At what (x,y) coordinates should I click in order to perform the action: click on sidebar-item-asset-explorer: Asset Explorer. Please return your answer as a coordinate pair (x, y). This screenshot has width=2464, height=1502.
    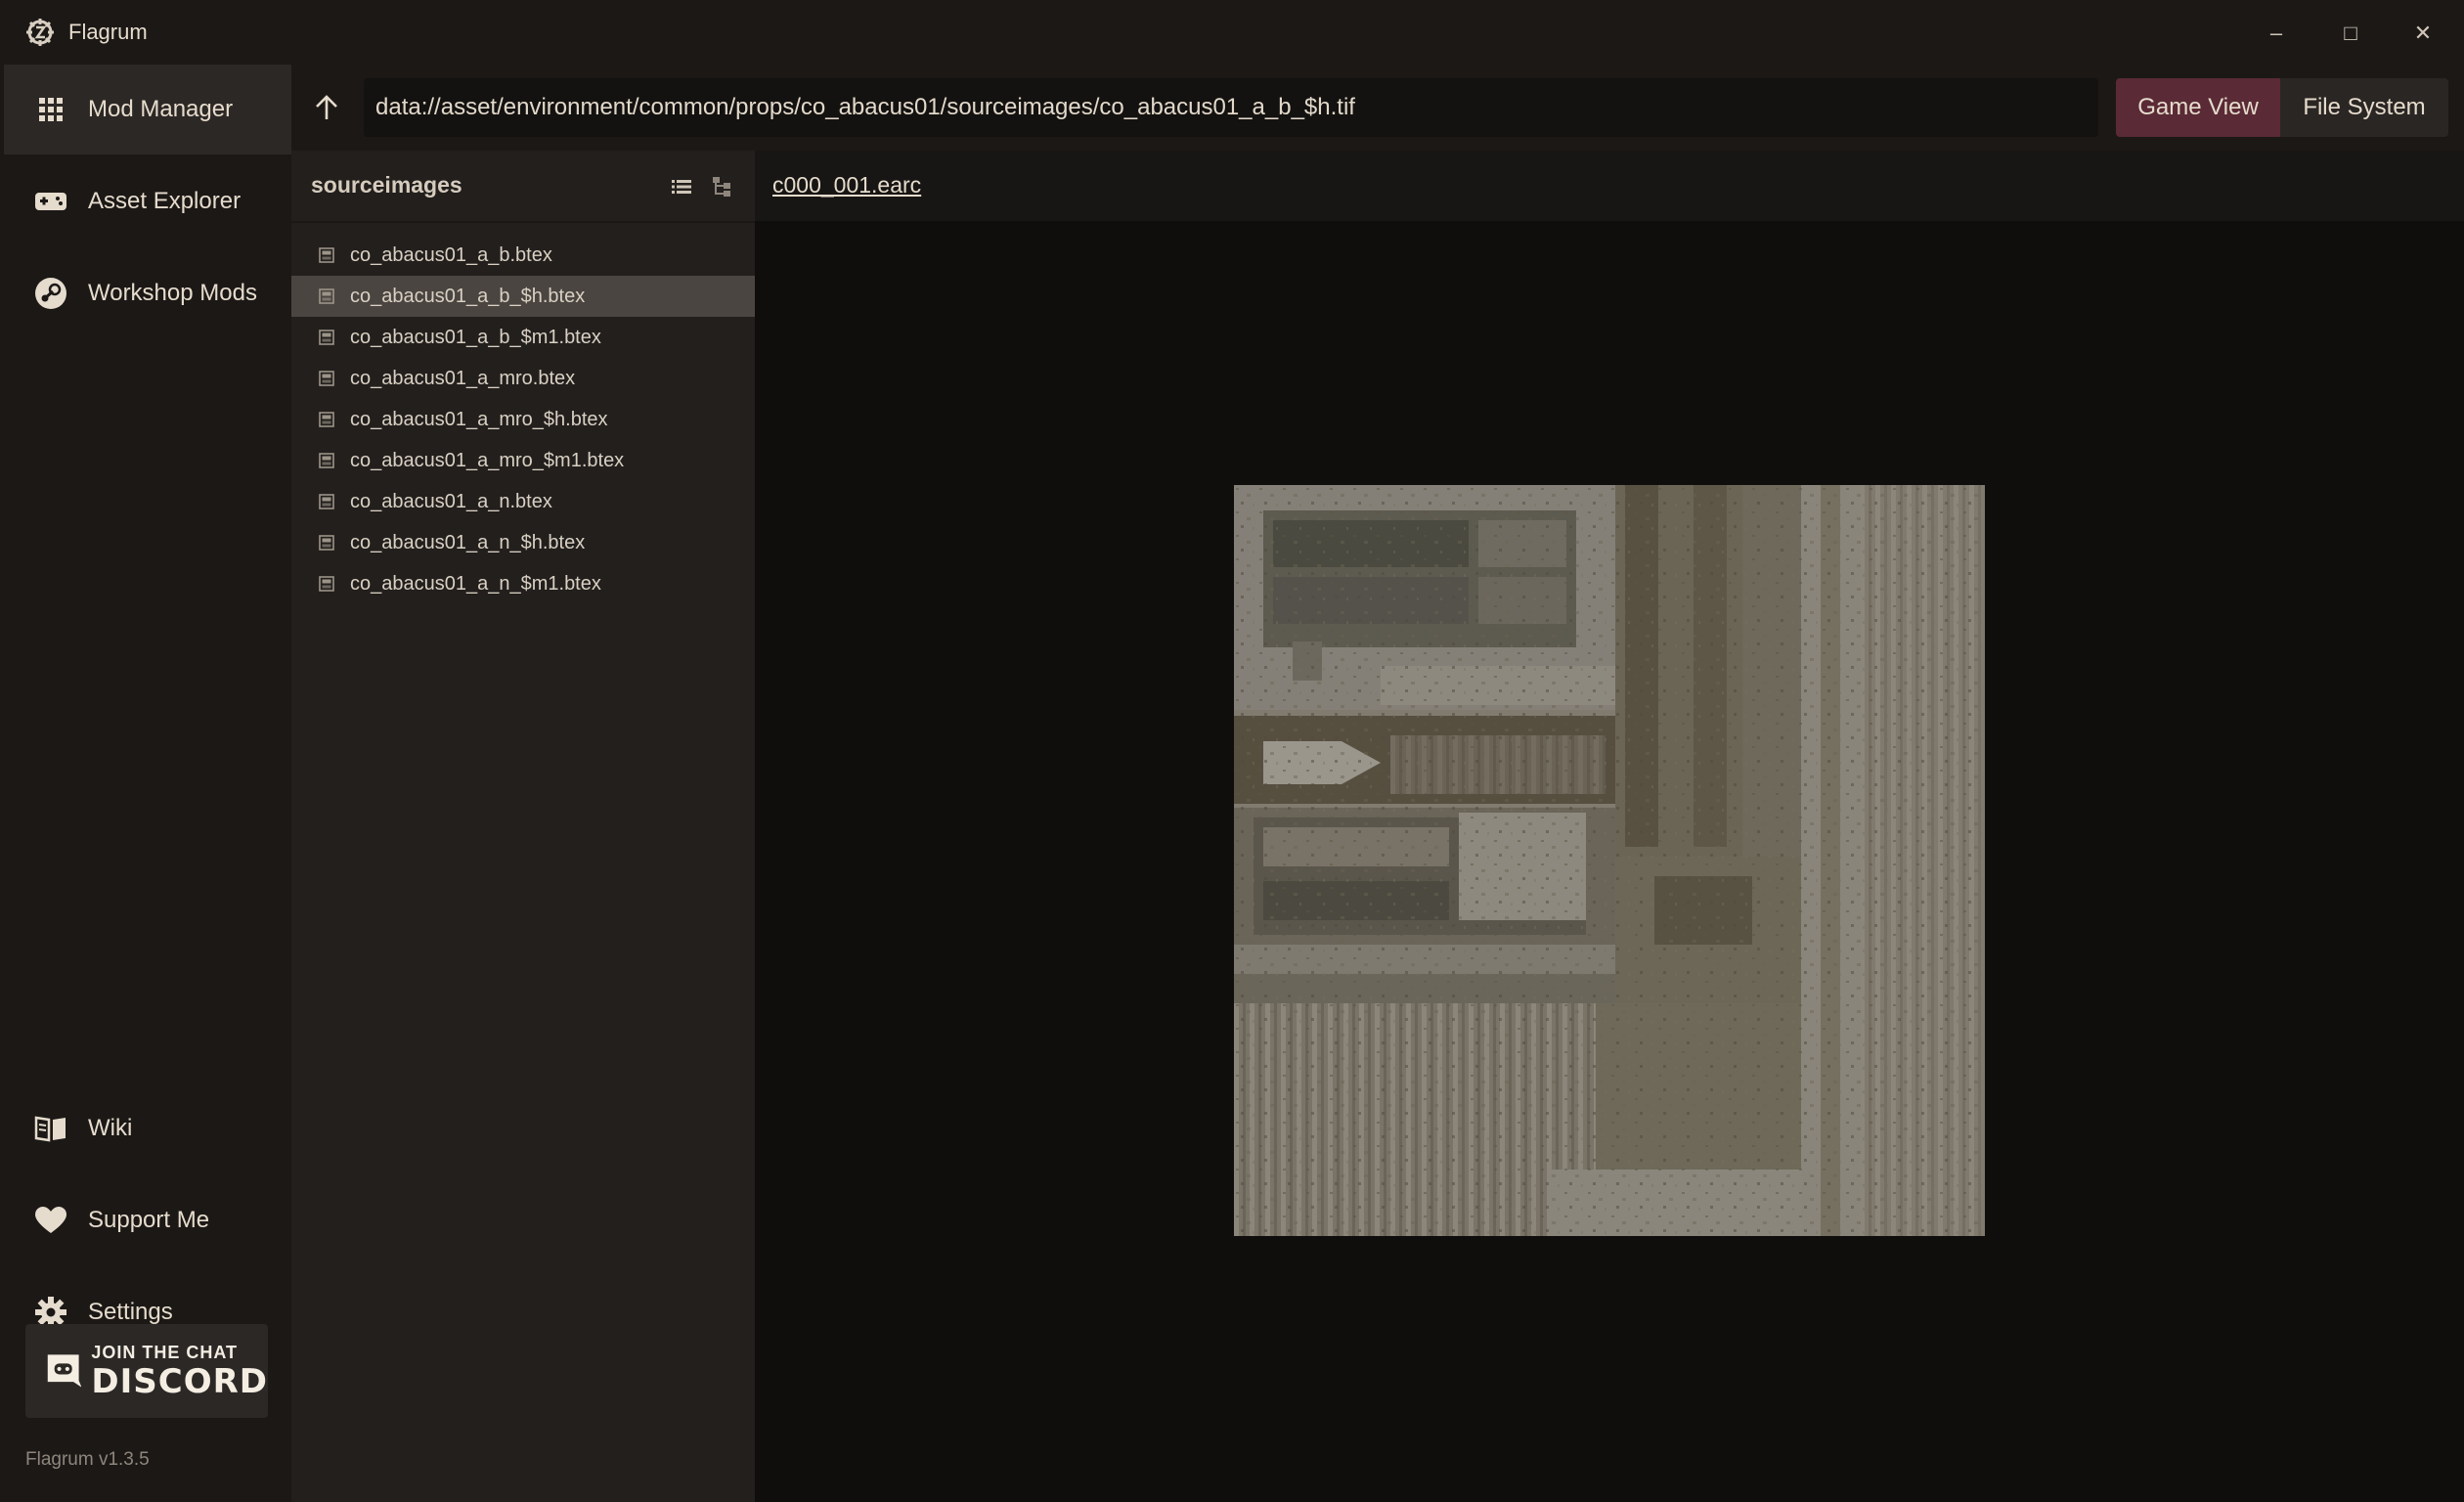
    Looking at the image, I should click on (147, 201).